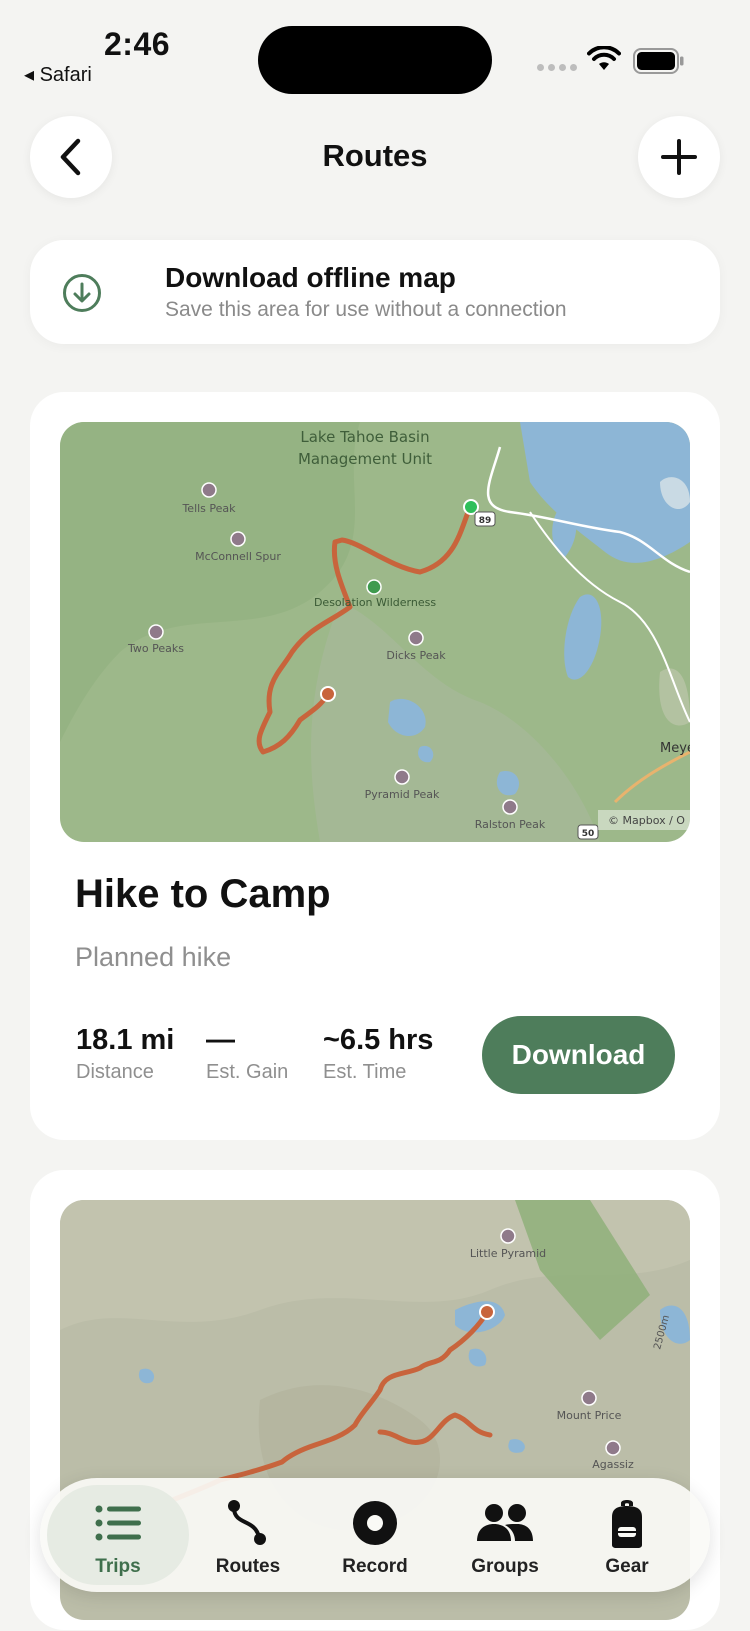 This screenshot has height=1631, width=750. I want to click on dynamic-island, so click(375, 60).